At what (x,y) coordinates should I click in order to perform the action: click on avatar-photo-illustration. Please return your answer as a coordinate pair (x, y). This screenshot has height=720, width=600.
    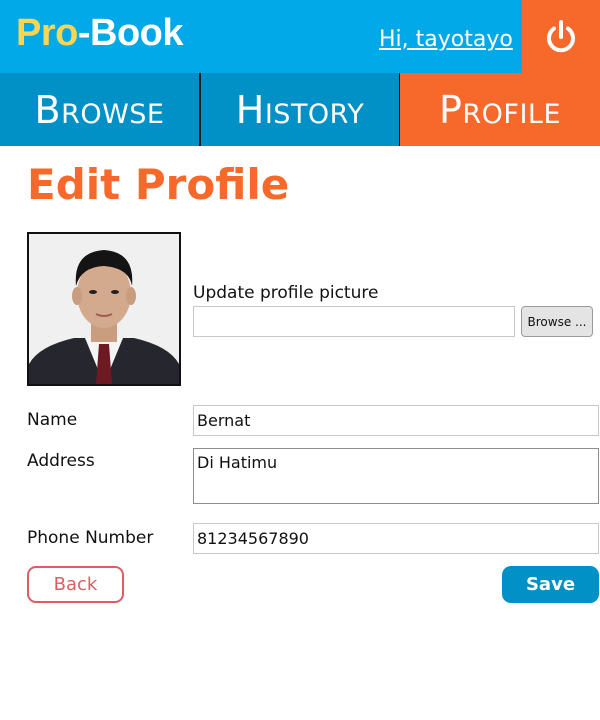
    Looking at the image, I should click on (104, 309).